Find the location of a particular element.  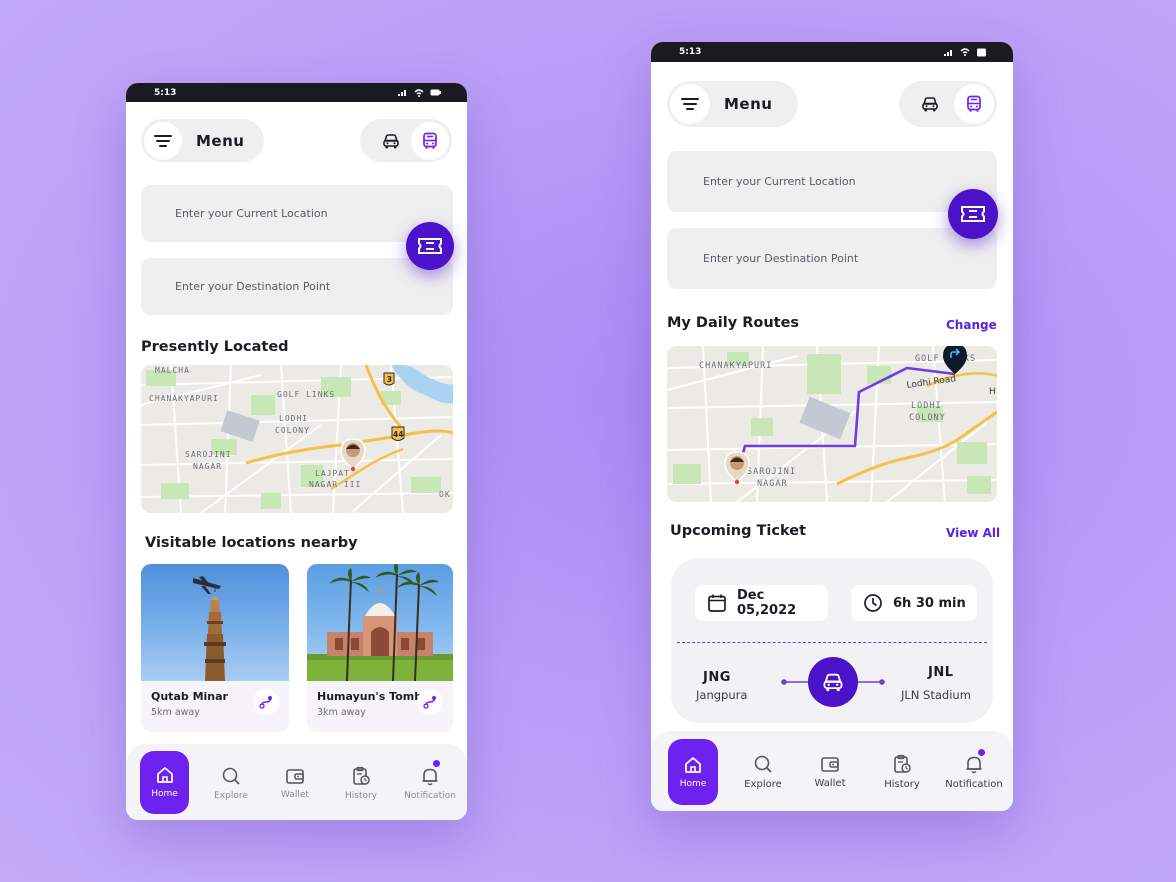

status-bar: 5:13 is located at coordinates (832, 52).